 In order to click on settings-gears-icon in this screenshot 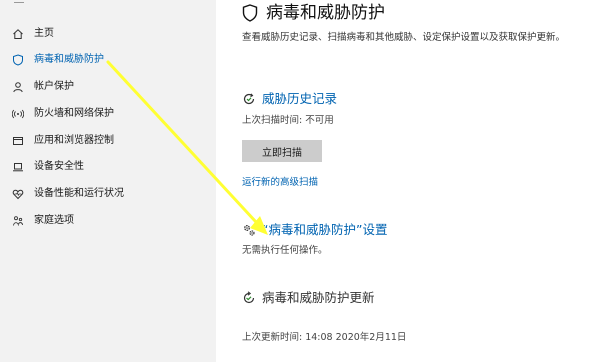, I will do `click(249, 230)`.